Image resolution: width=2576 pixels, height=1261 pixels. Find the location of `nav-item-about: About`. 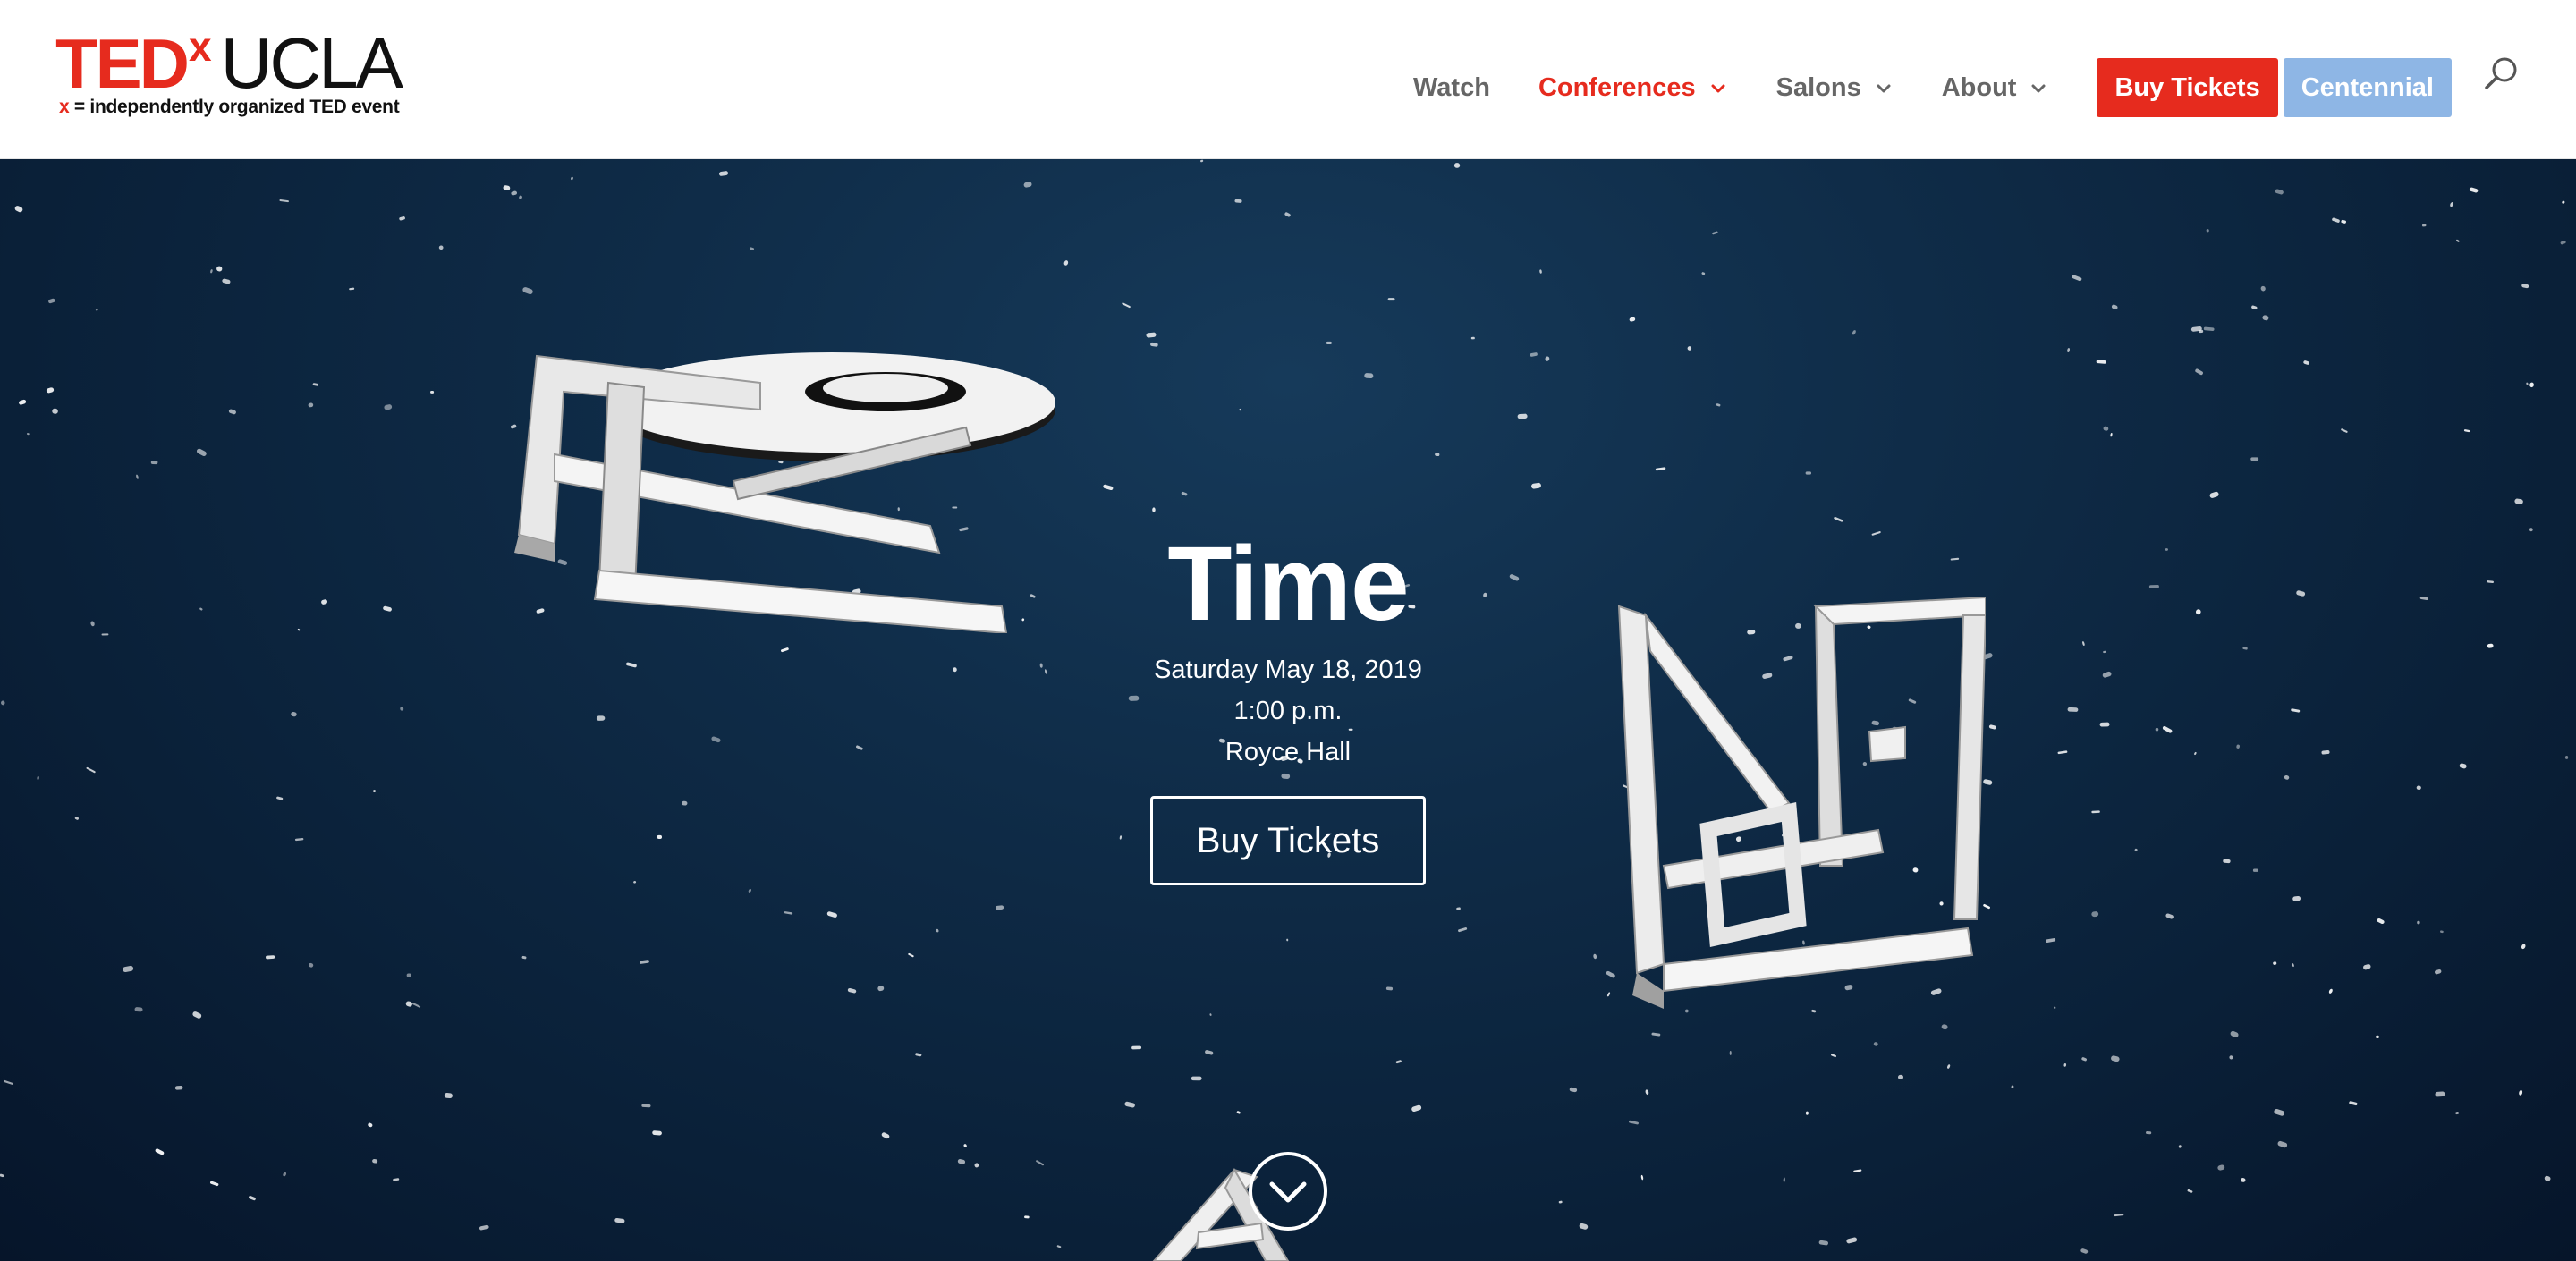

nav-item-about: About is located at coordinates (1995, 88).